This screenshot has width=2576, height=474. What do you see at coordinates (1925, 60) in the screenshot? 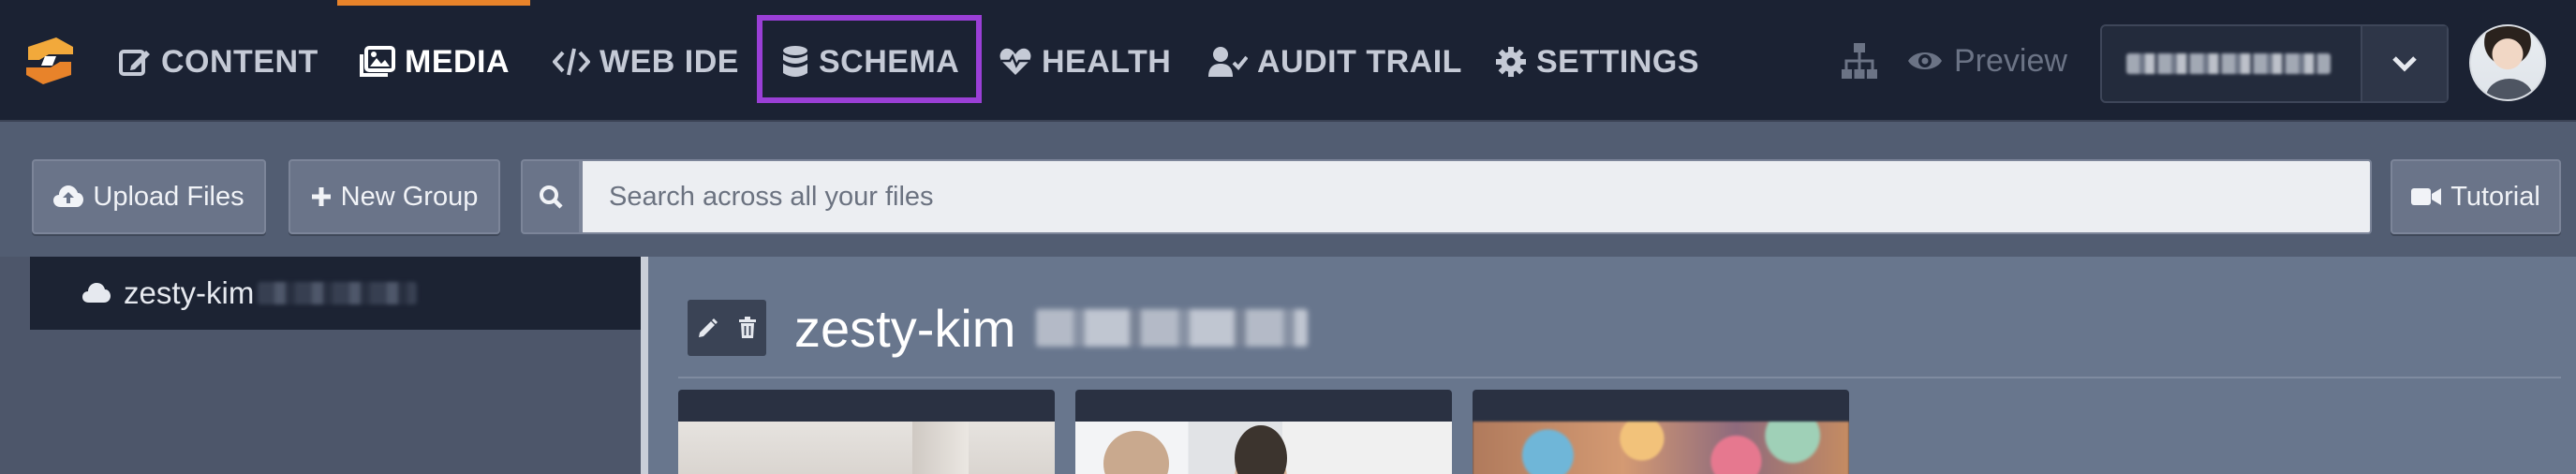
I see `eye-icon` at bounding box center [1925, 60].